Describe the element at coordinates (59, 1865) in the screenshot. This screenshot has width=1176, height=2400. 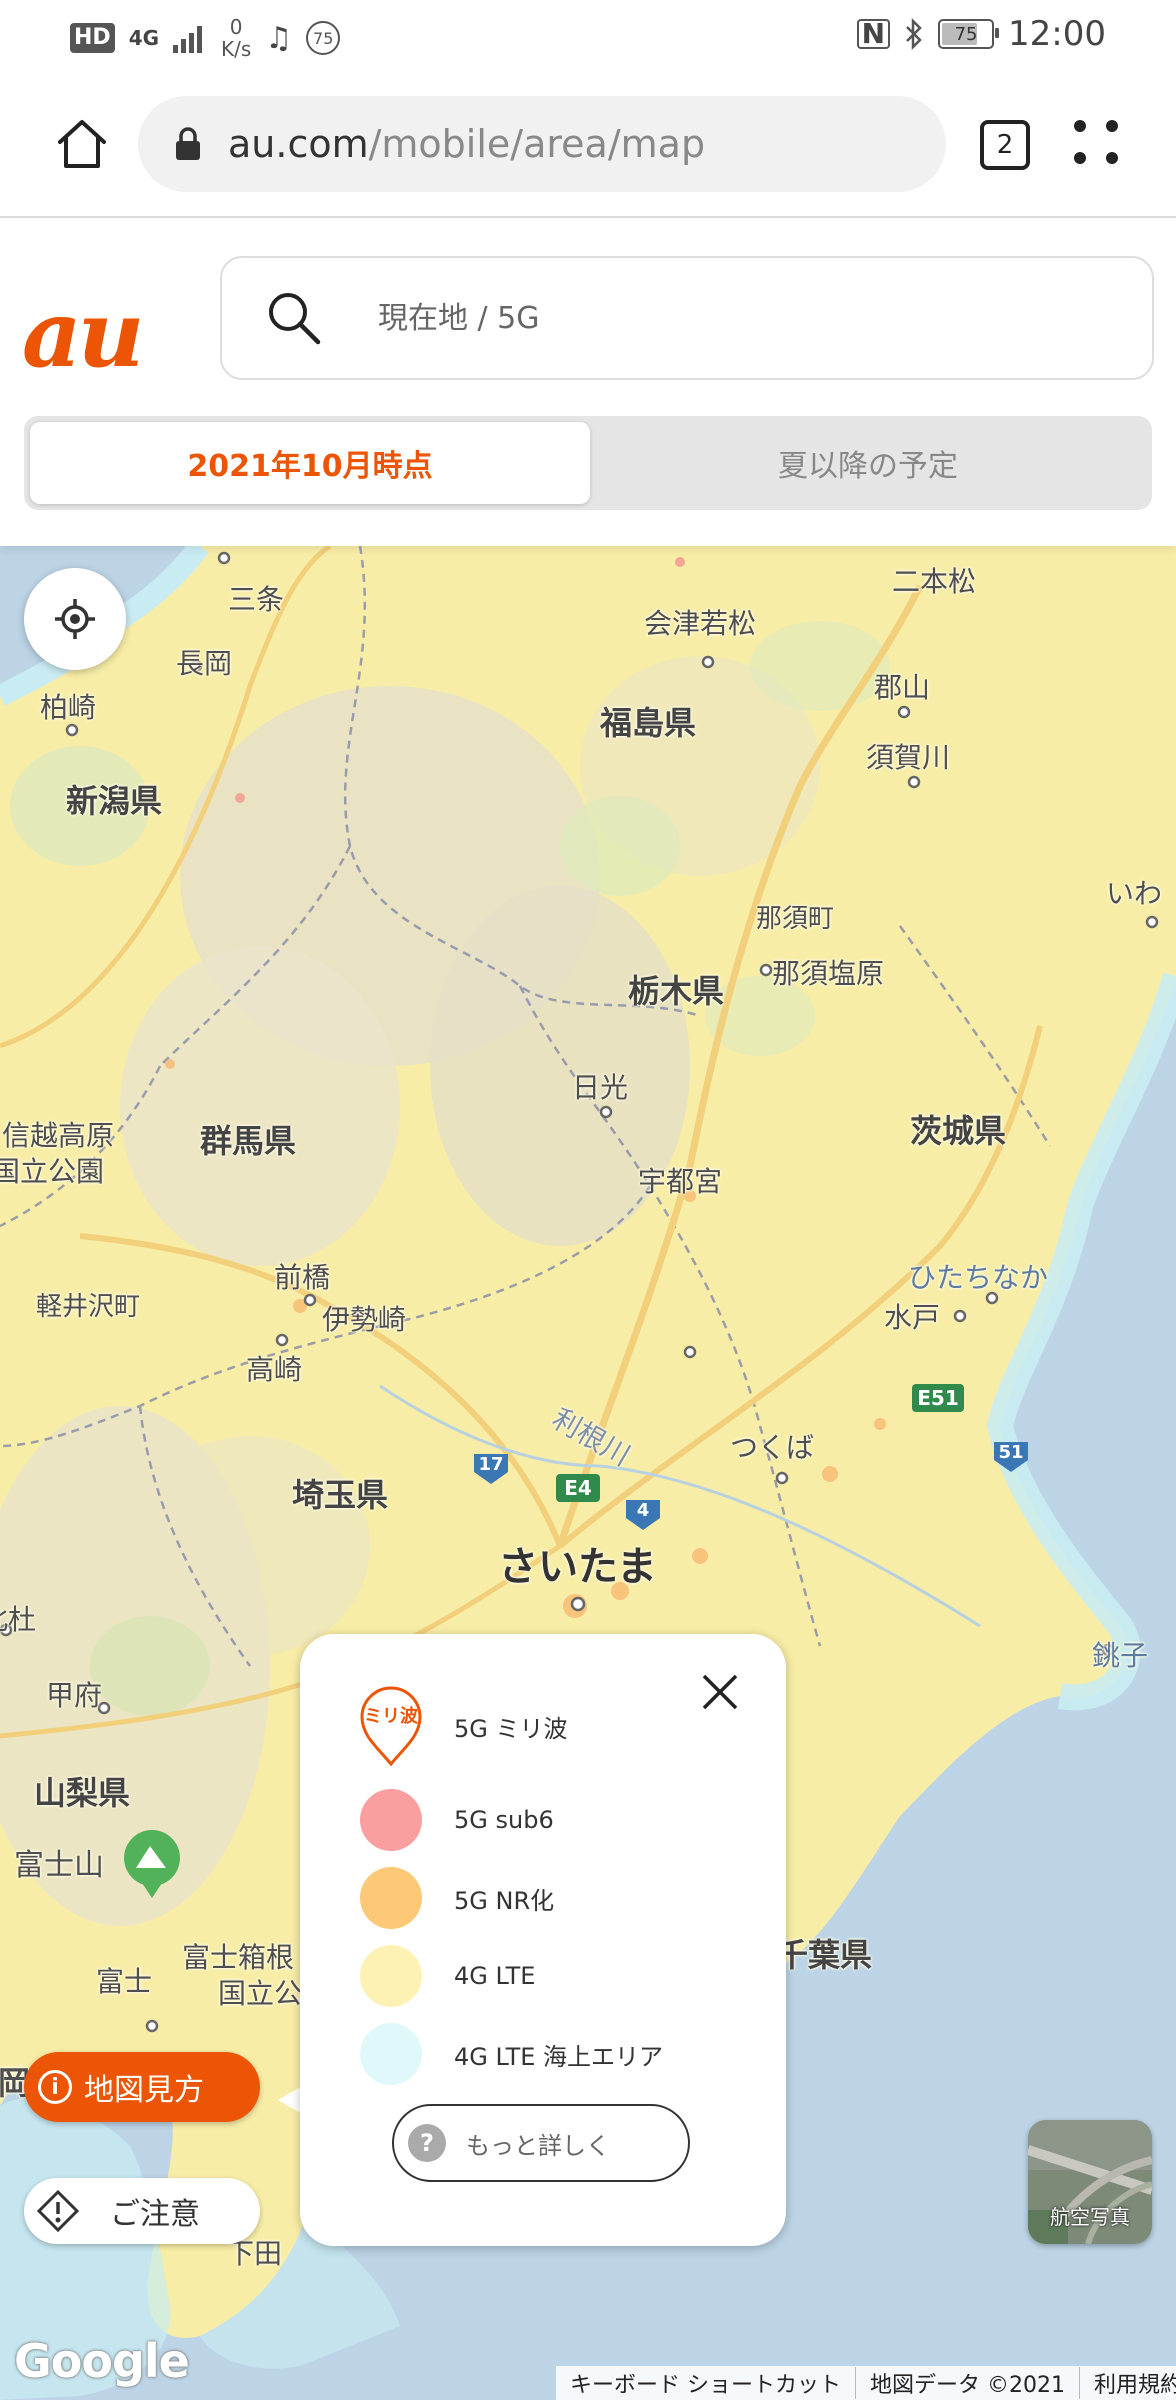
I see `map-label: 富士山` at that location.